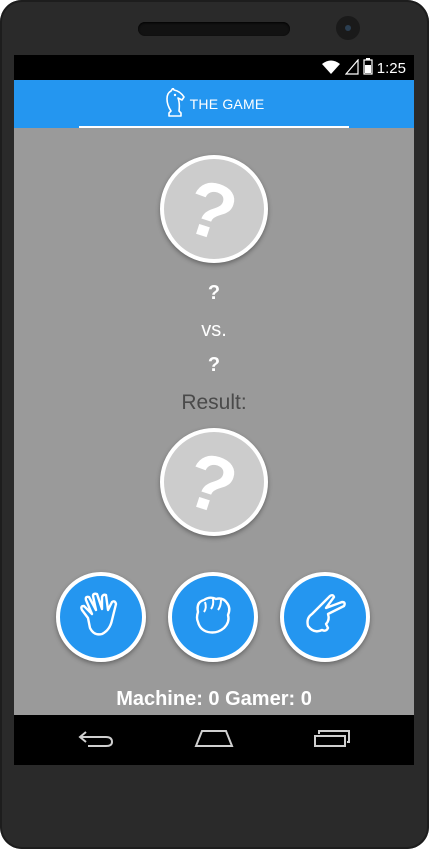 The image size is (446, 849). I want to click on scissors-button, so click(325, 617).